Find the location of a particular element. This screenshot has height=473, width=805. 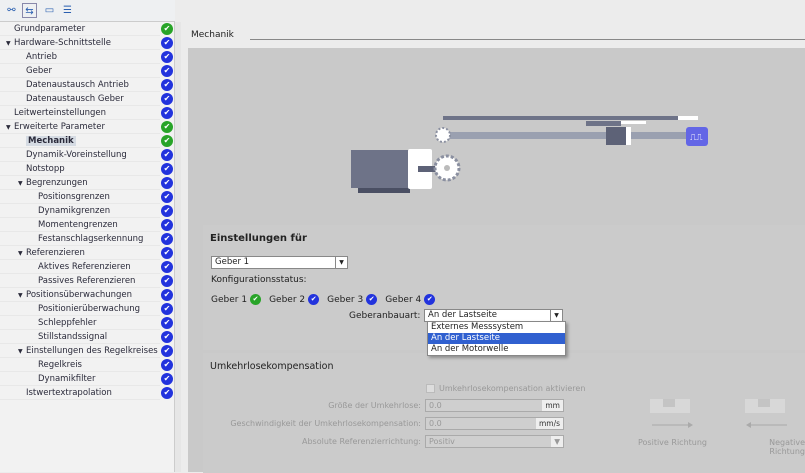

tree-item: ▼ Referenzieren is located at coordinates (80, 253).